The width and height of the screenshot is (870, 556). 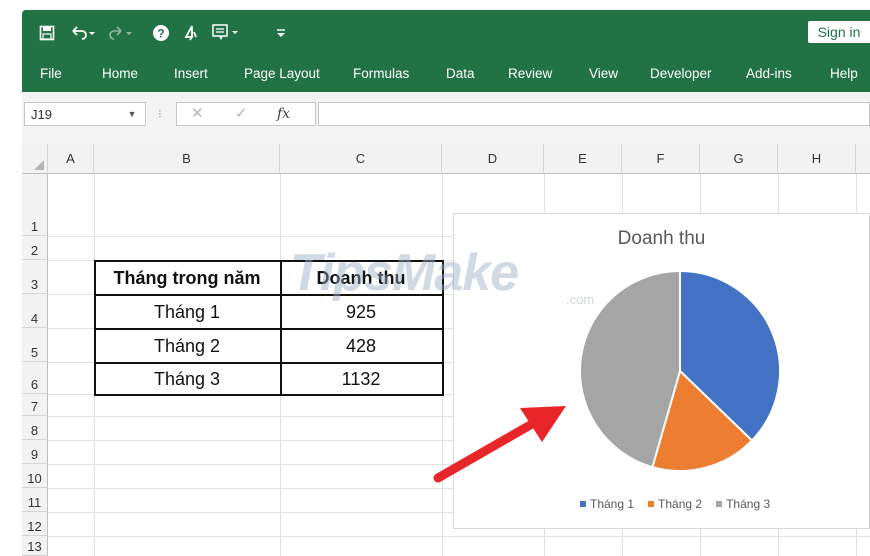 I want to click on form-icon, so click(x=227, y=33).